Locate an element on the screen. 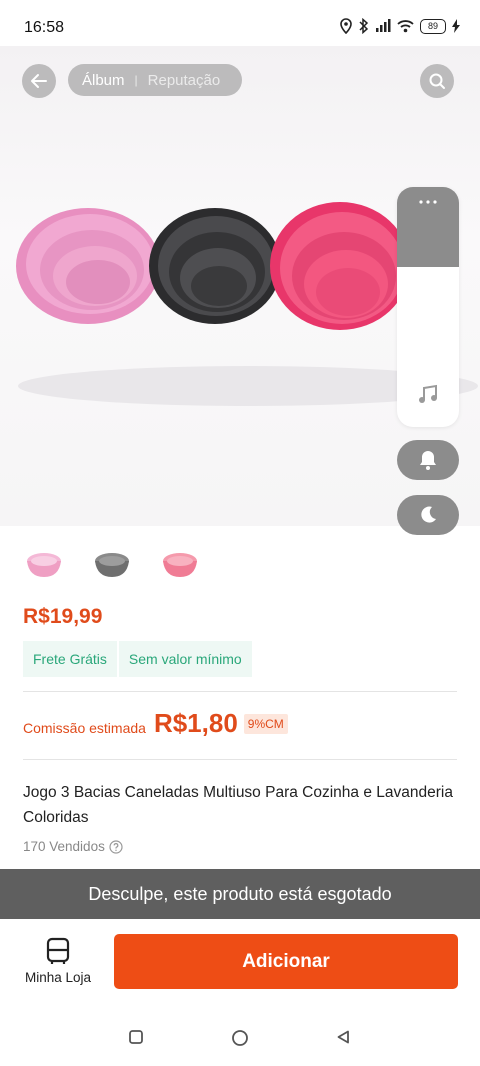  status-icons: 89 is located at coordinates (399, 26).